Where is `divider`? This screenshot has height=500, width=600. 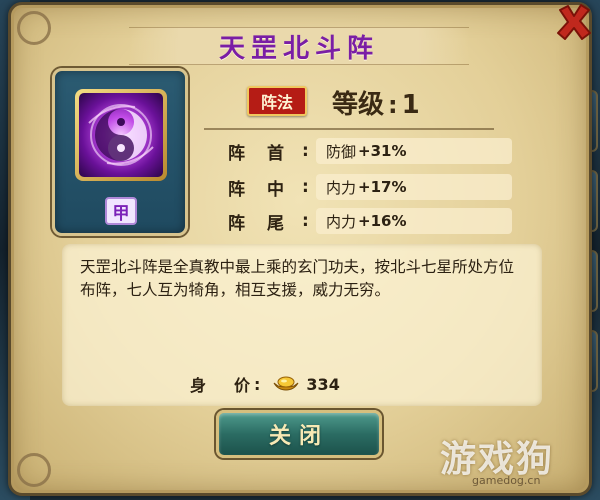 divider is located at coordinates (349, 129).